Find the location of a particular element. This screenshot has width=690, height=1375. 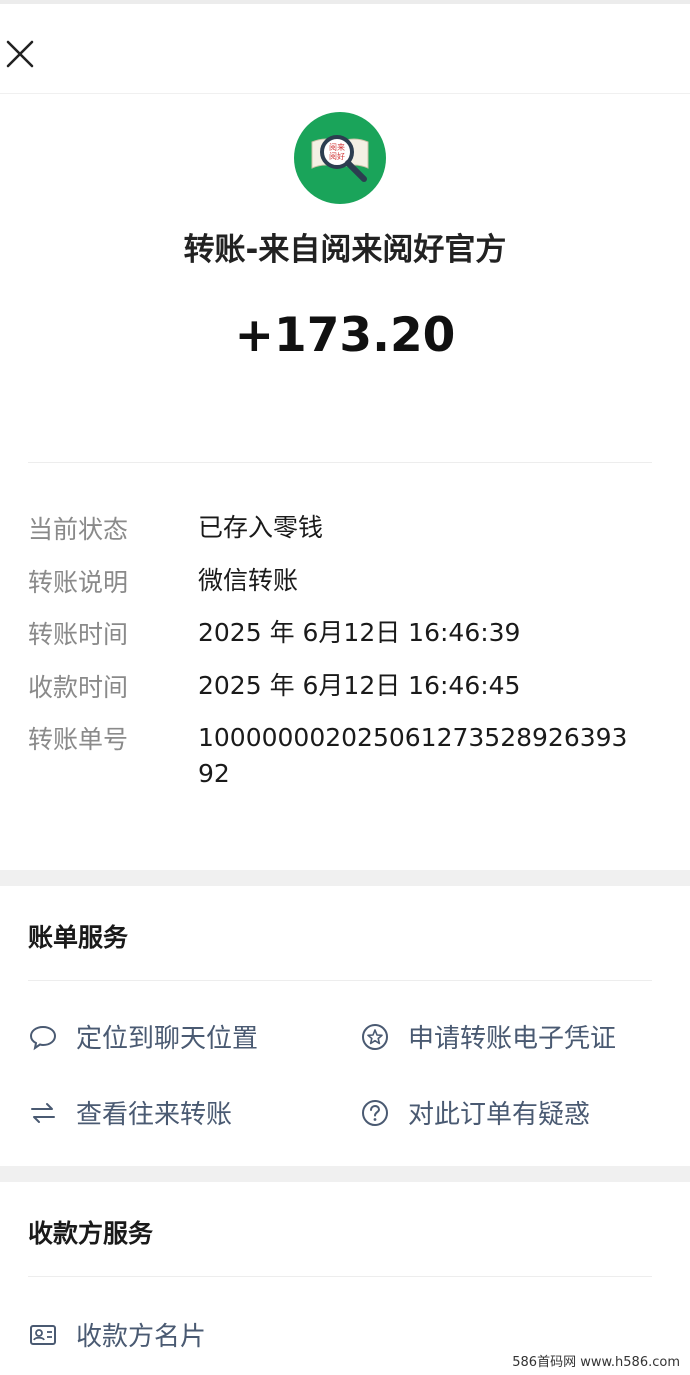

request-voucher-label: 申请转账电子凭证 is located at coordinates (512, 1039).